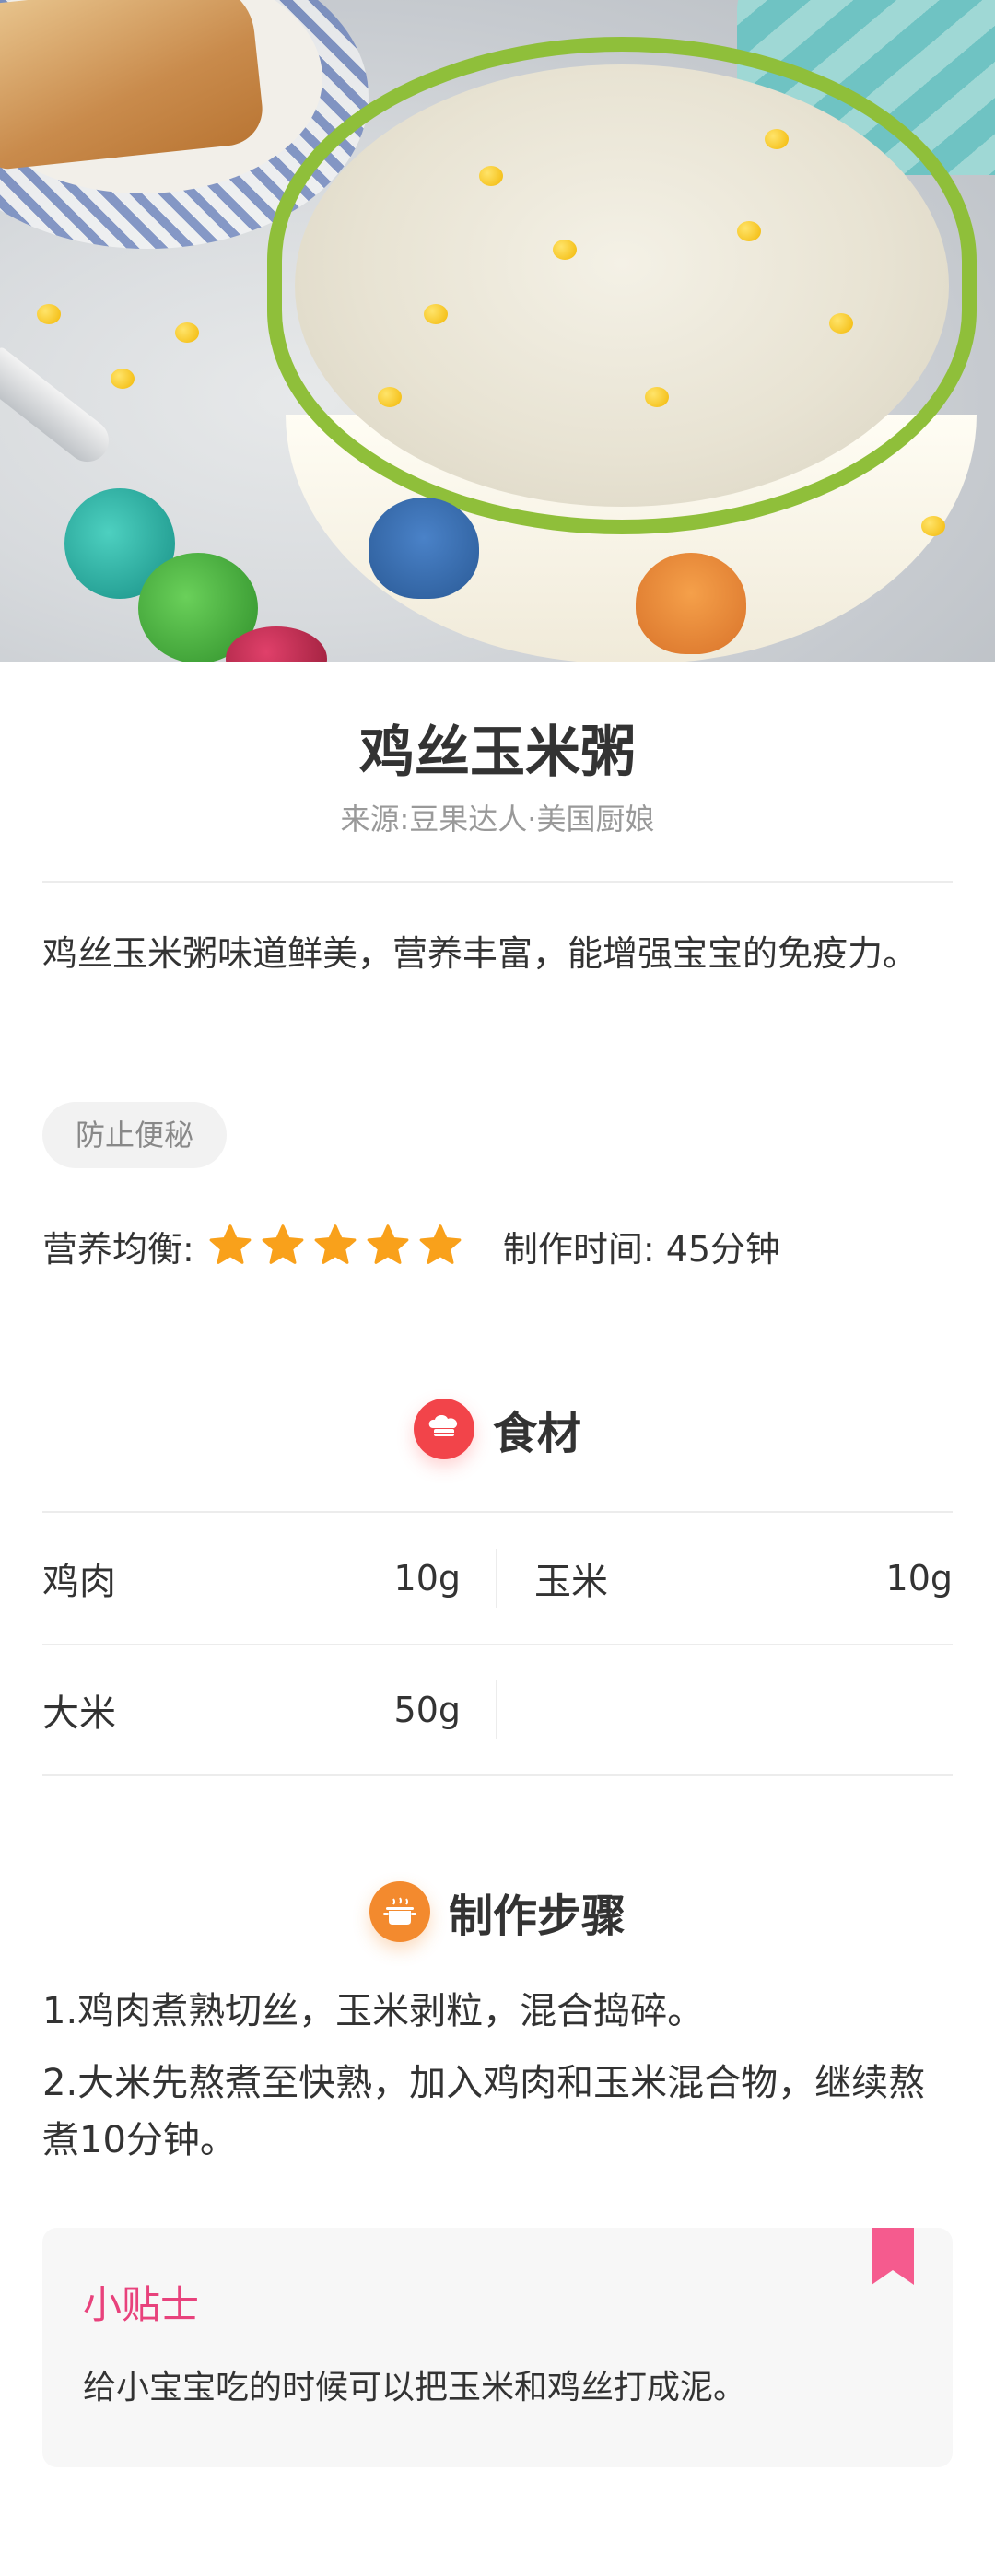  I want to click on recipe-description: 鸡丝玉米粥味道鲜美，营养丰富，能增强宝宝的免疫力。, so click(481, 953).